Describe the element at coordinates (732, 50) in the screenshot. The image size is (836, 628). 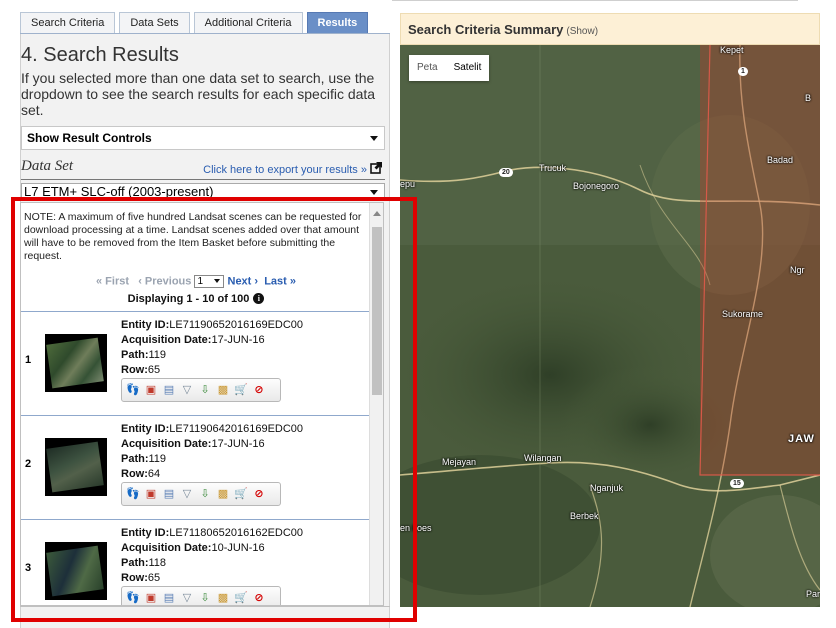
I see `place-label: Kepet` at that location.